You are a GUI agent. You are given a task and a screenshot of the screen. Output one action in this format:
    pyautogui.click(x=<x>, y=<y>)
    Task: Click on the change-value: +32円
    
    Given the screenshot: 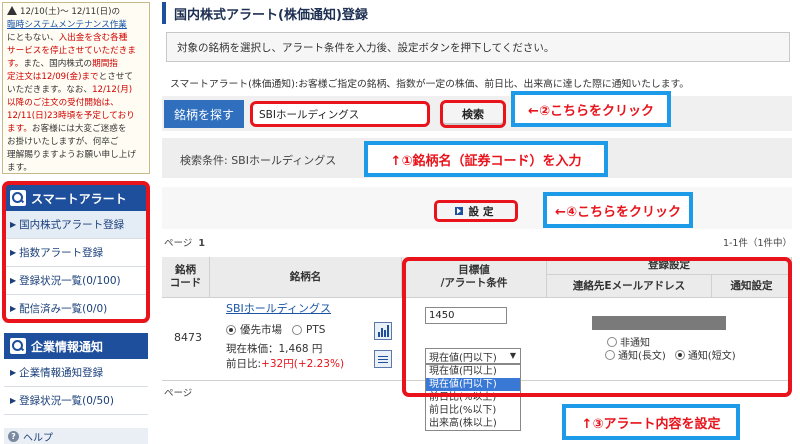 What is the action you would take?
    pyautogui.click(x=277, y=364)
    